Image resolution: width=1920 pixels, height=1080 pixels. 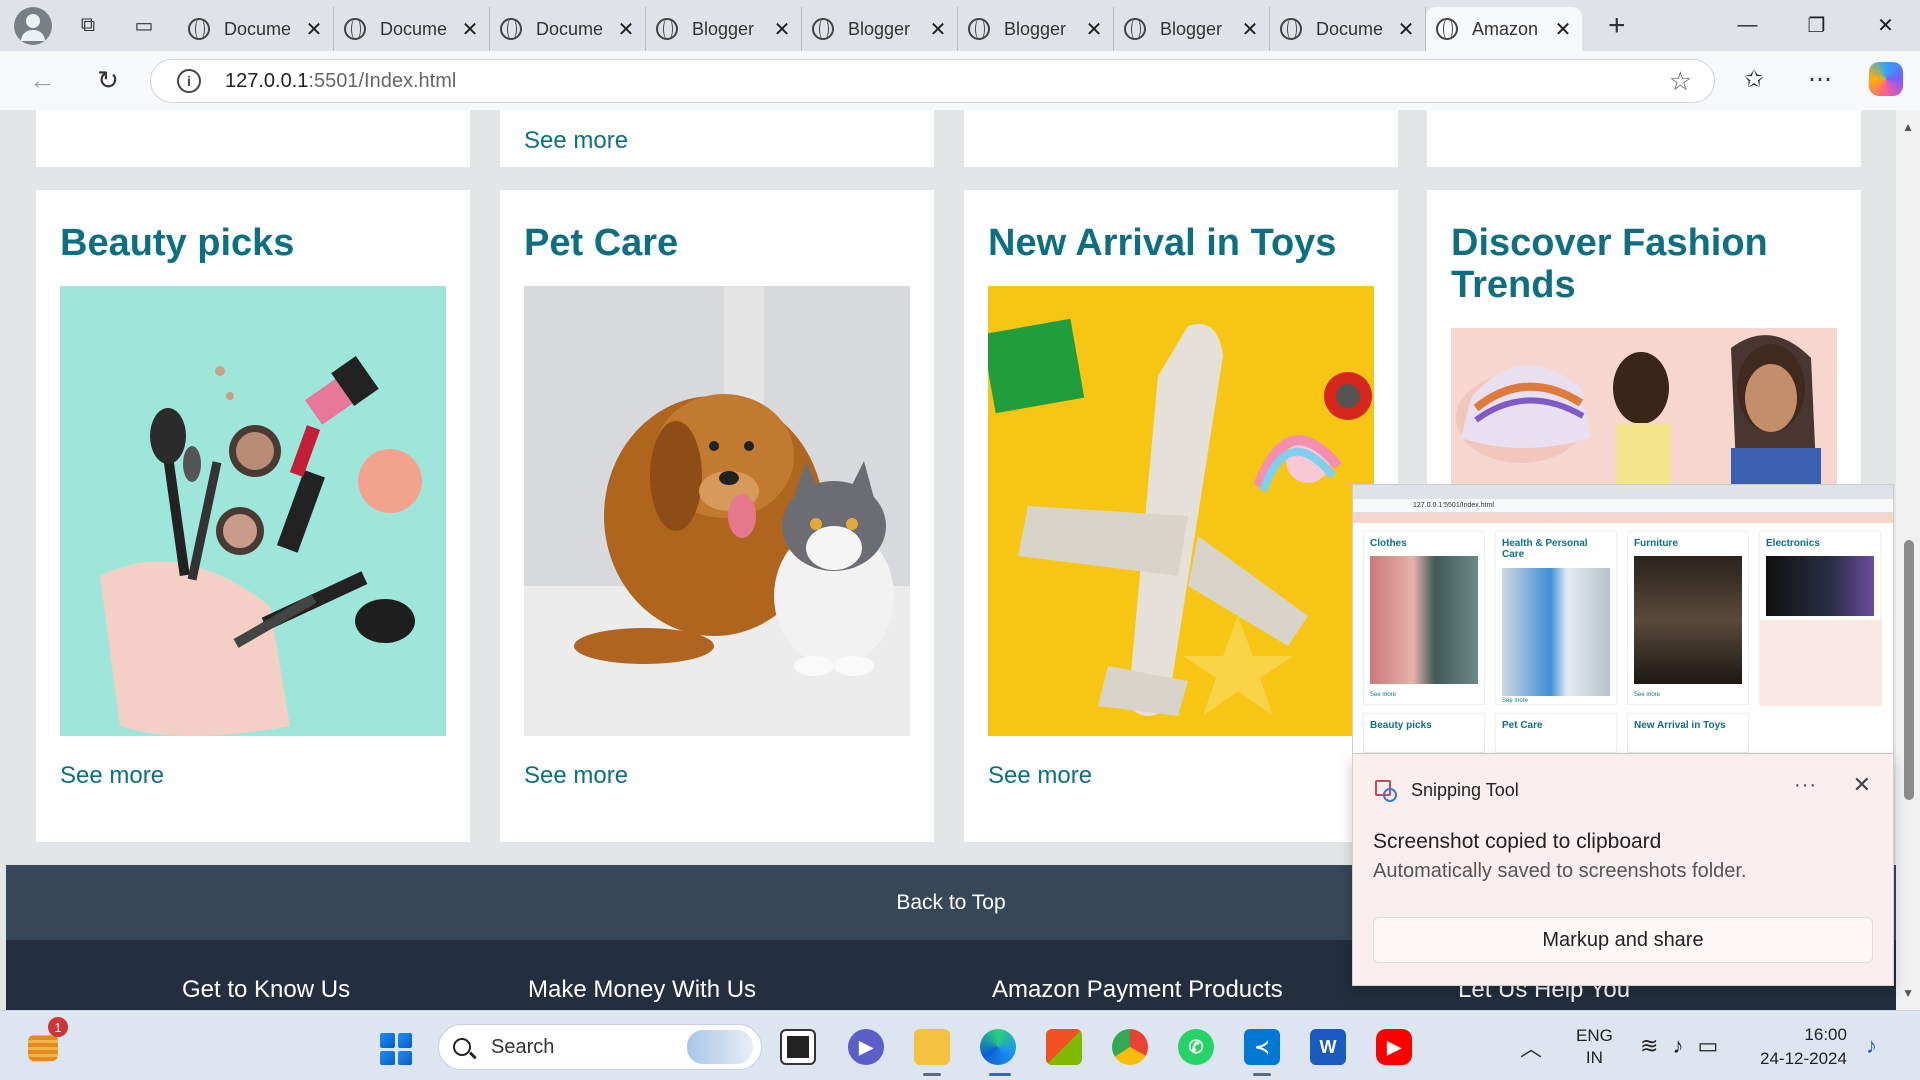 I want to click on wifi-icon: ≋, so click(x=1649, y=1046).